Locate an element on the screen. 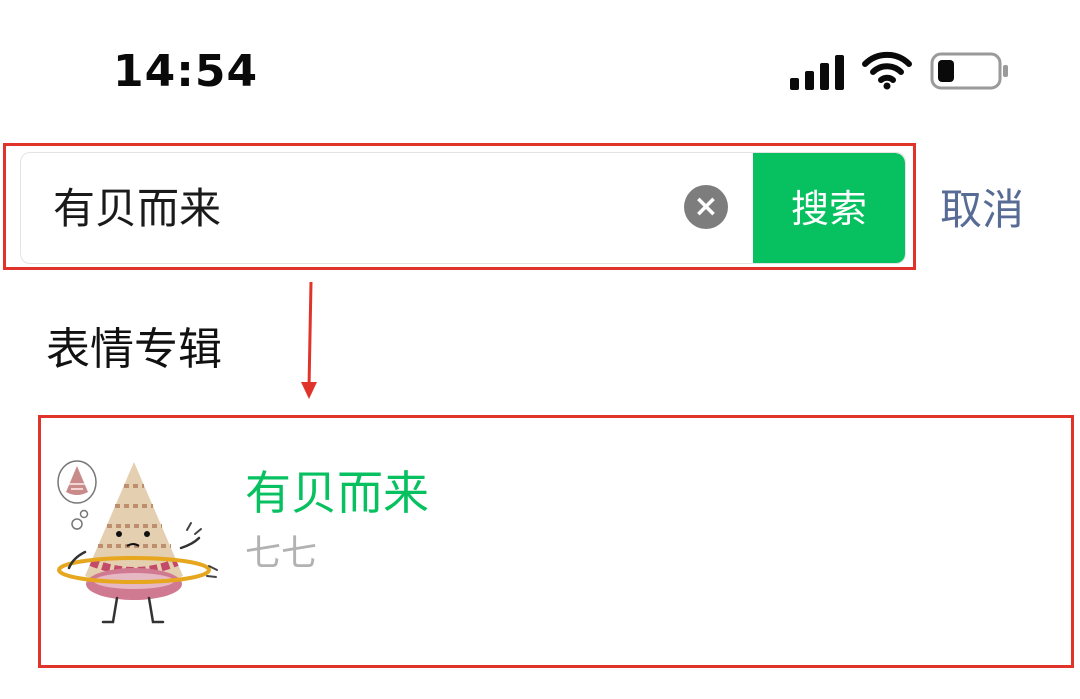  signal-icon is located at coordinates (817, 72).